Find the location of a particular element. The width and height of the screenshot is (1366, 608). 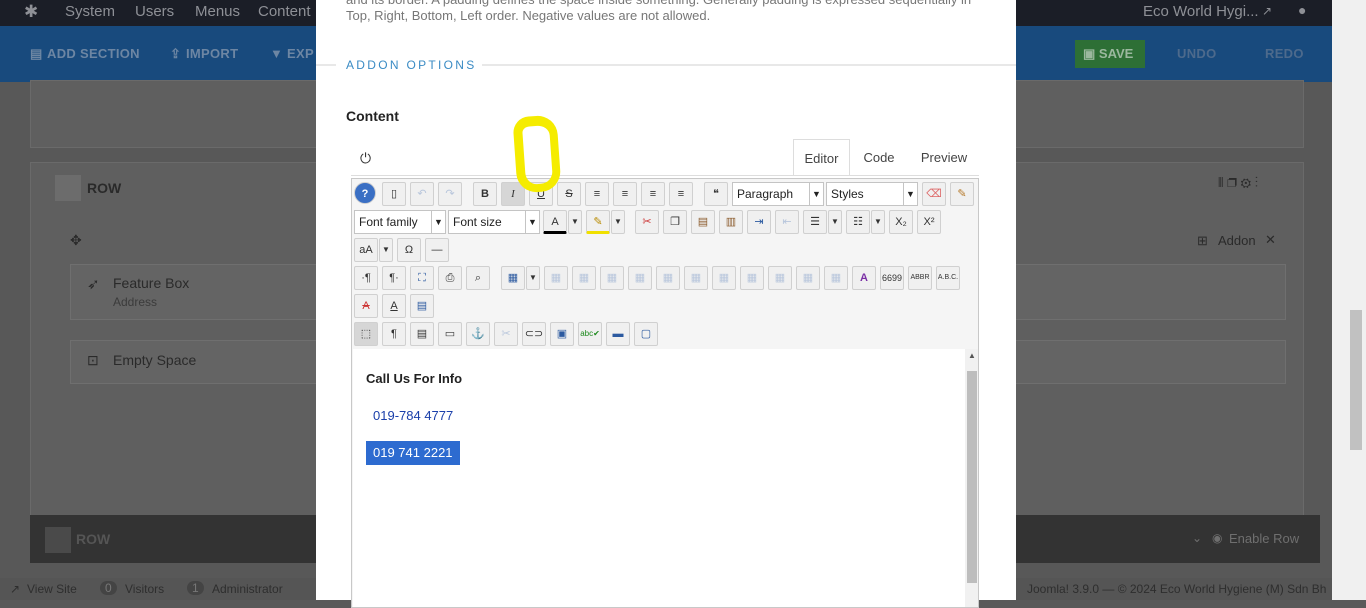

split-cells-icon: ▦ is located at coordinates (808, 278).